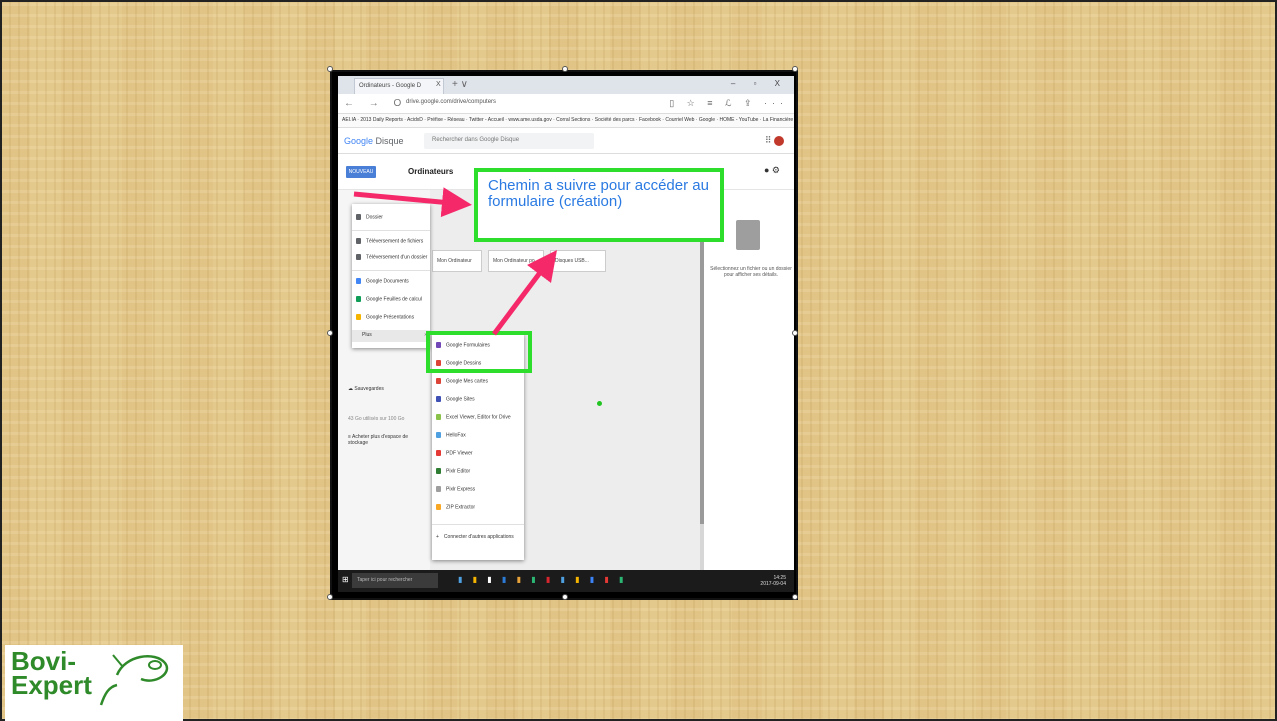 This screenshot has width=1277, height=721. What do you see at coordinates (524, 293) in the screenshot?
I see `arrow-from-forms` at bounding box center [524, 293].